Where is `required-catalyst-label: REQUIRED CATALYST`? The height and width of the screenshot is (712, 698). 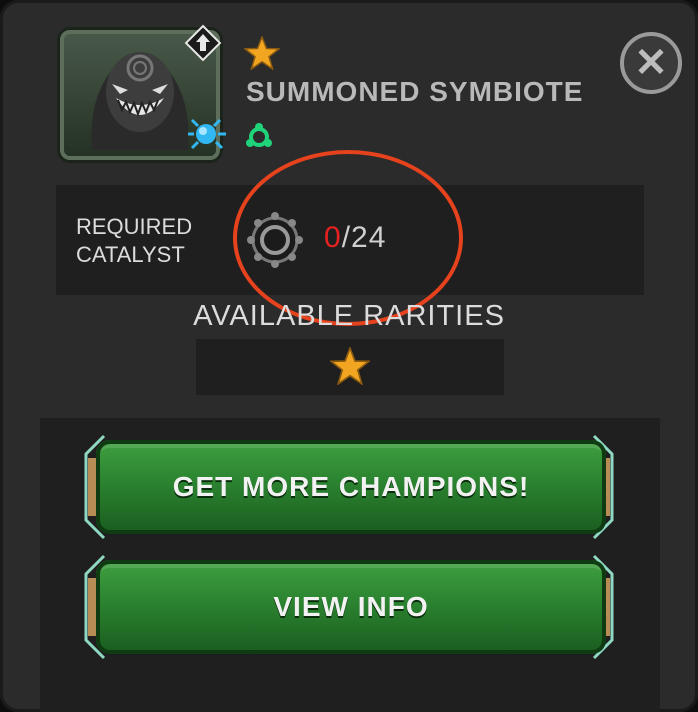 required-catalyst-label: REQUIRED CATALYST is located at coordinates (134, 240).